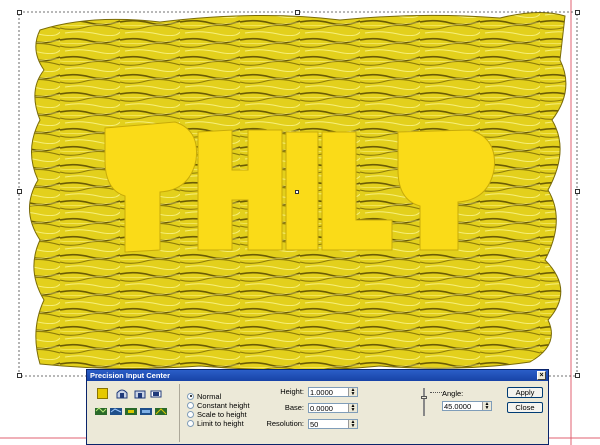  I want to click on resolution-label: Resolution:, so click(285, 423).